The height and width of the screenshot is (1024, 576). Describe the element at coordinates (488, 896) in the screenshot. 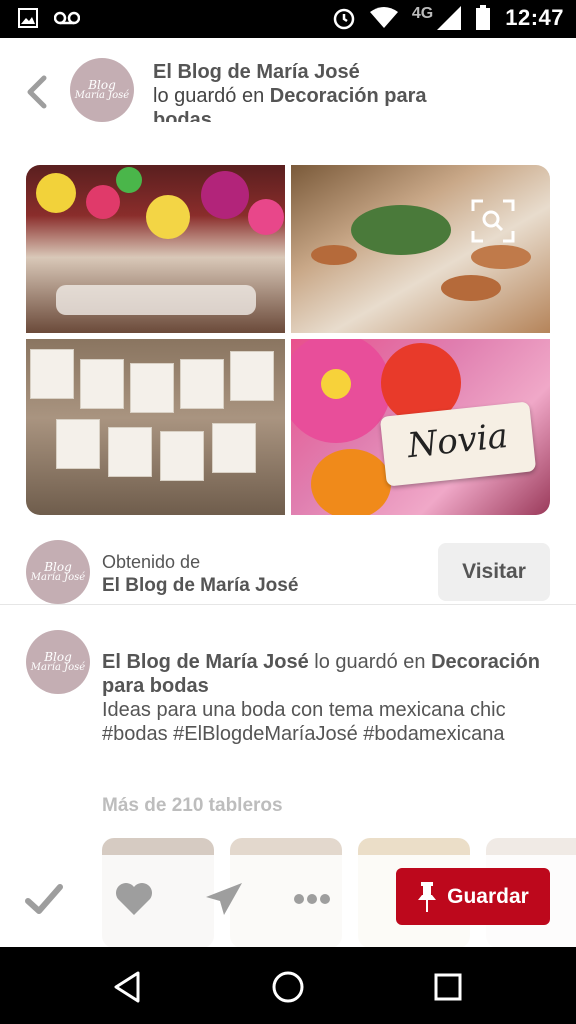

I see `save-label: Guardar` at that location.